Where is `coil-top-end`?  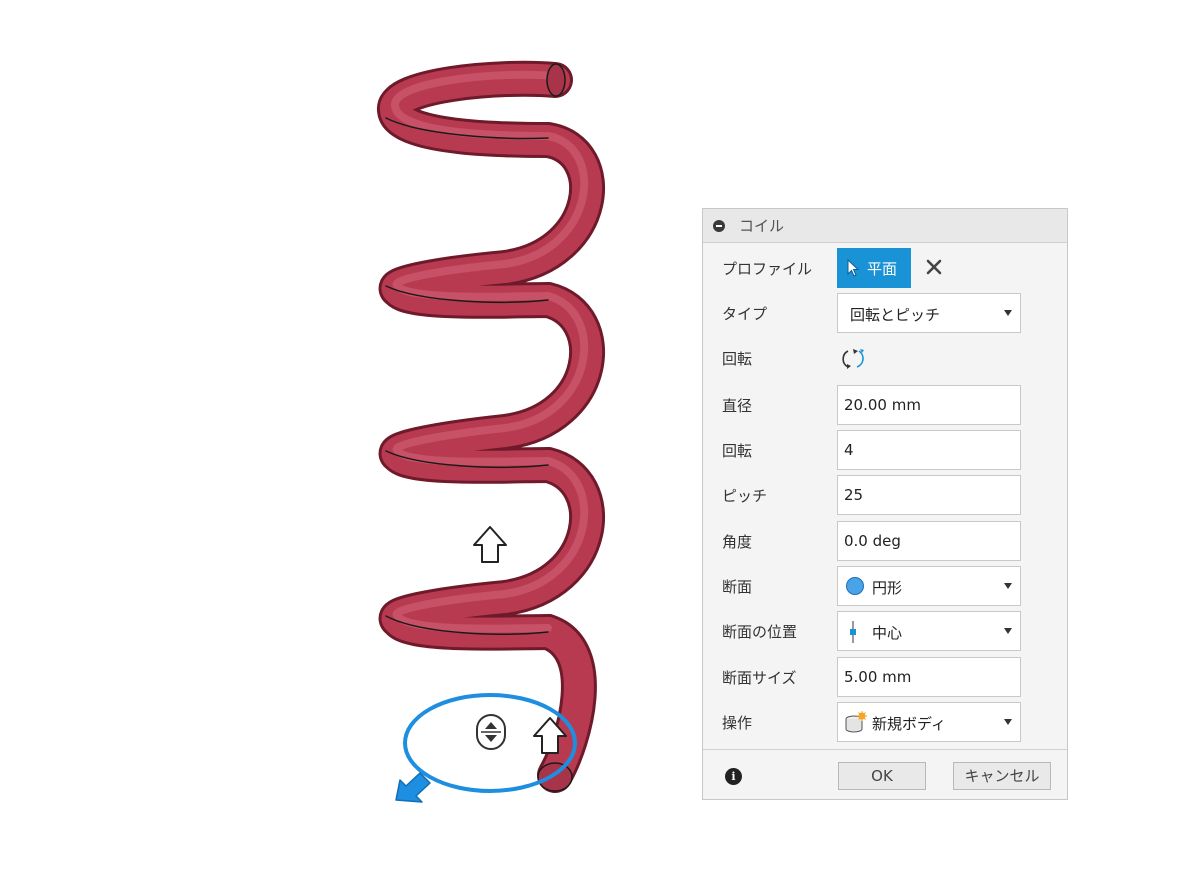
coil-top-end is located at coordinates (556, 80).